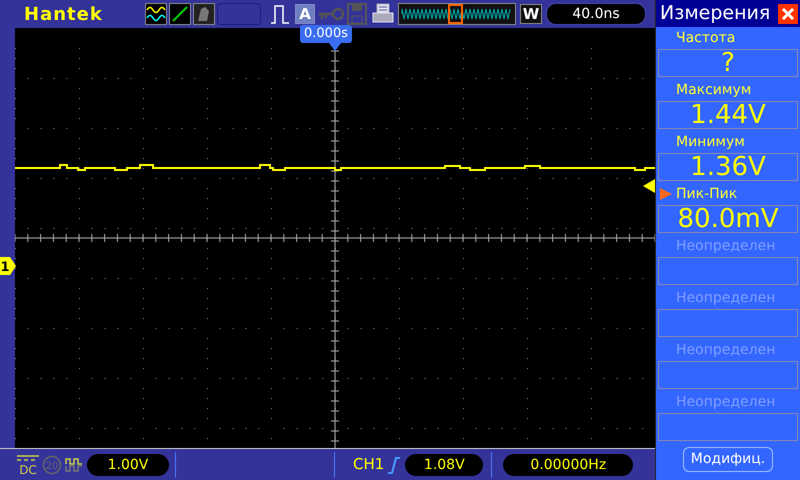 Image resolution: width=800 pixels, height=480 pixels. What do you see at coordinates (444, 465) in the screenshot?
I see `trigger-level-readout: 1.08V` at bounding box center [444, 465].